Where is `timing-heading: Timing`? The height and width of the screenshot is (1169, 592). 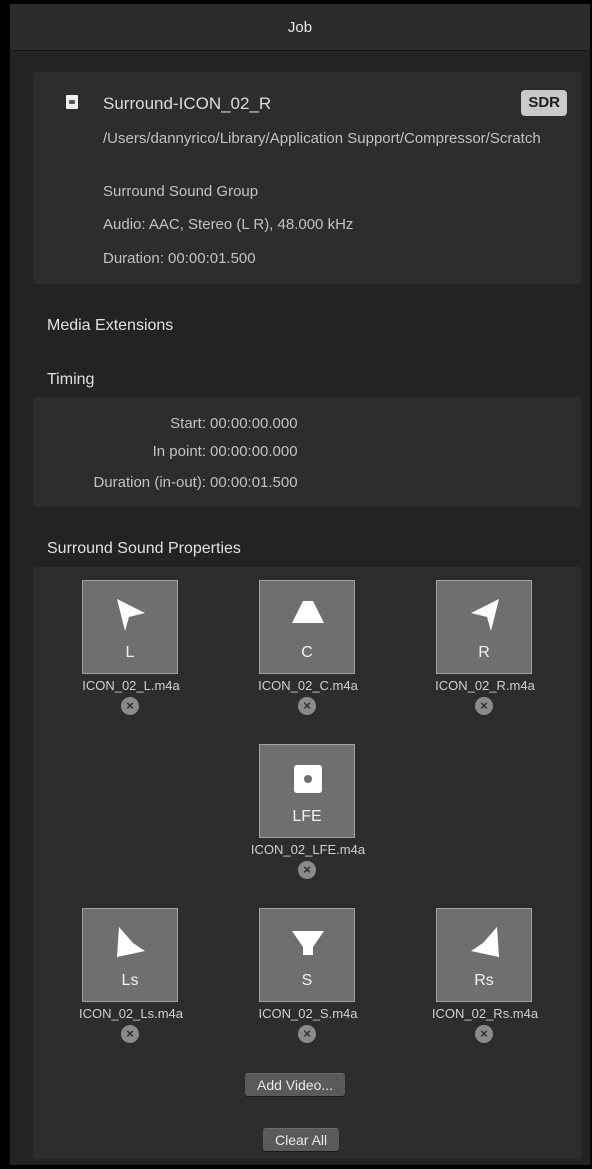
timing-heading: Timing is located at coordinates (71, 379).